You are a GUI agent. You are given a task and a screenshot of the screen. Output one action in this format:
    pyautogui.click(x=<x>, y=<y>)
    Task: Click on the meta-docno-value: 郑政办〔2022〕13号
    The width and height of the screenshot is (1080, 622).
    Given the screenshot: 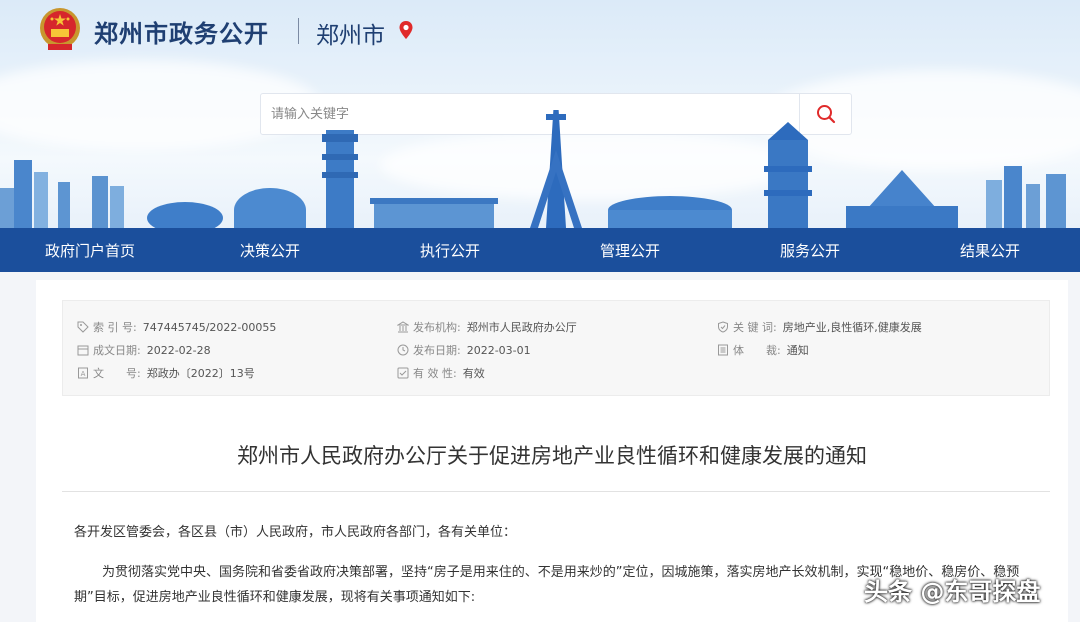 What is the action you would take?
    pyautogui.click(x=200, y=373)
    